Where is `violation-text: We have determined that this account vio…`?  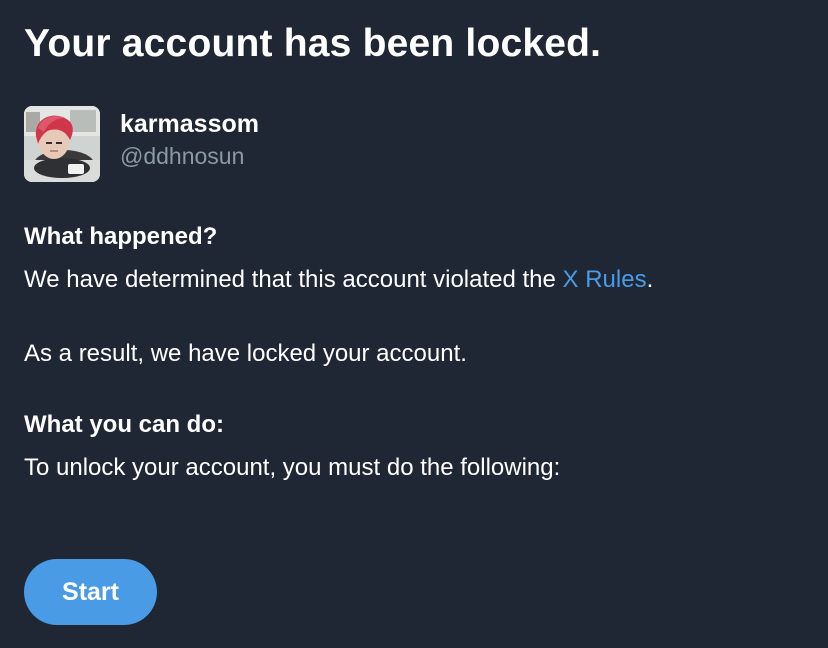
violation-text: We have determined that this account vio… is located at coordinates (338, 280).